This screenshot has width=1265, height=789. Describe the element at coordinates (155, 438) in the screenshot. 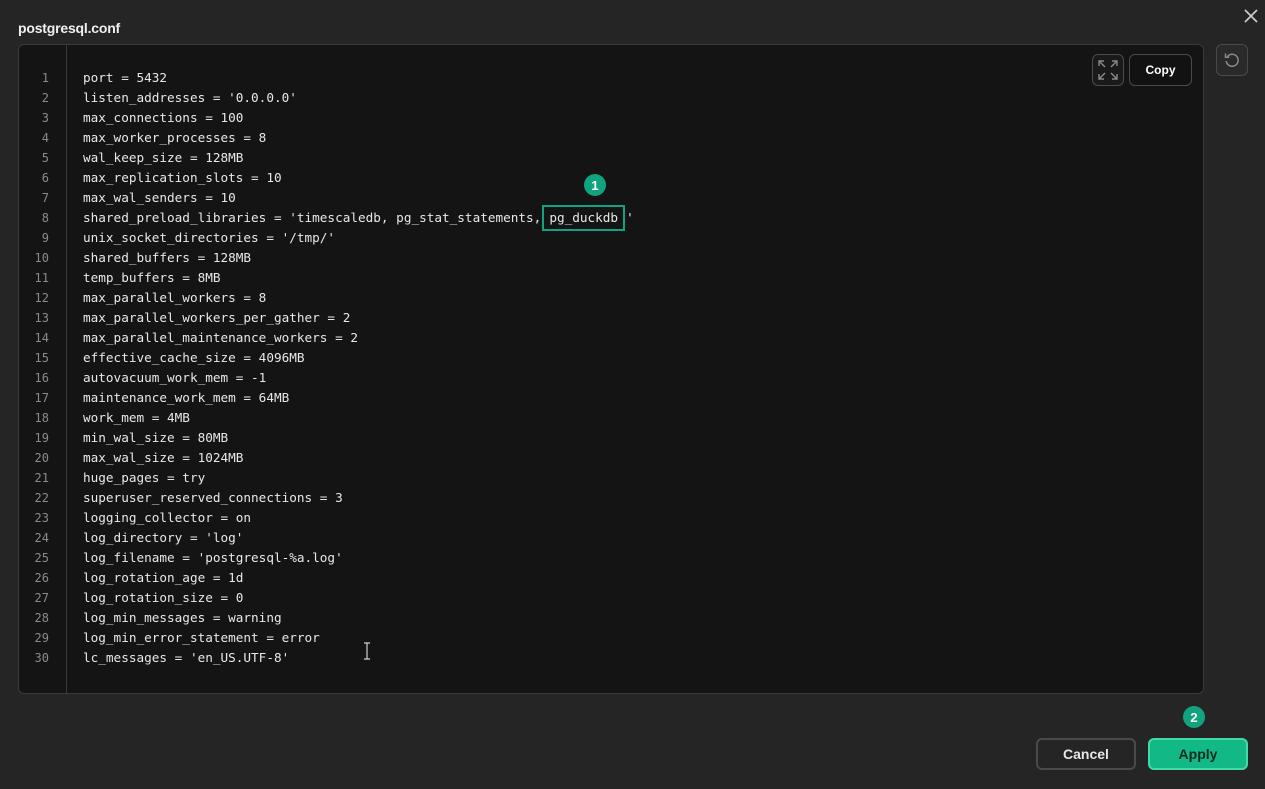

I see `code-line: min_wal_size = 80MB` at that location.